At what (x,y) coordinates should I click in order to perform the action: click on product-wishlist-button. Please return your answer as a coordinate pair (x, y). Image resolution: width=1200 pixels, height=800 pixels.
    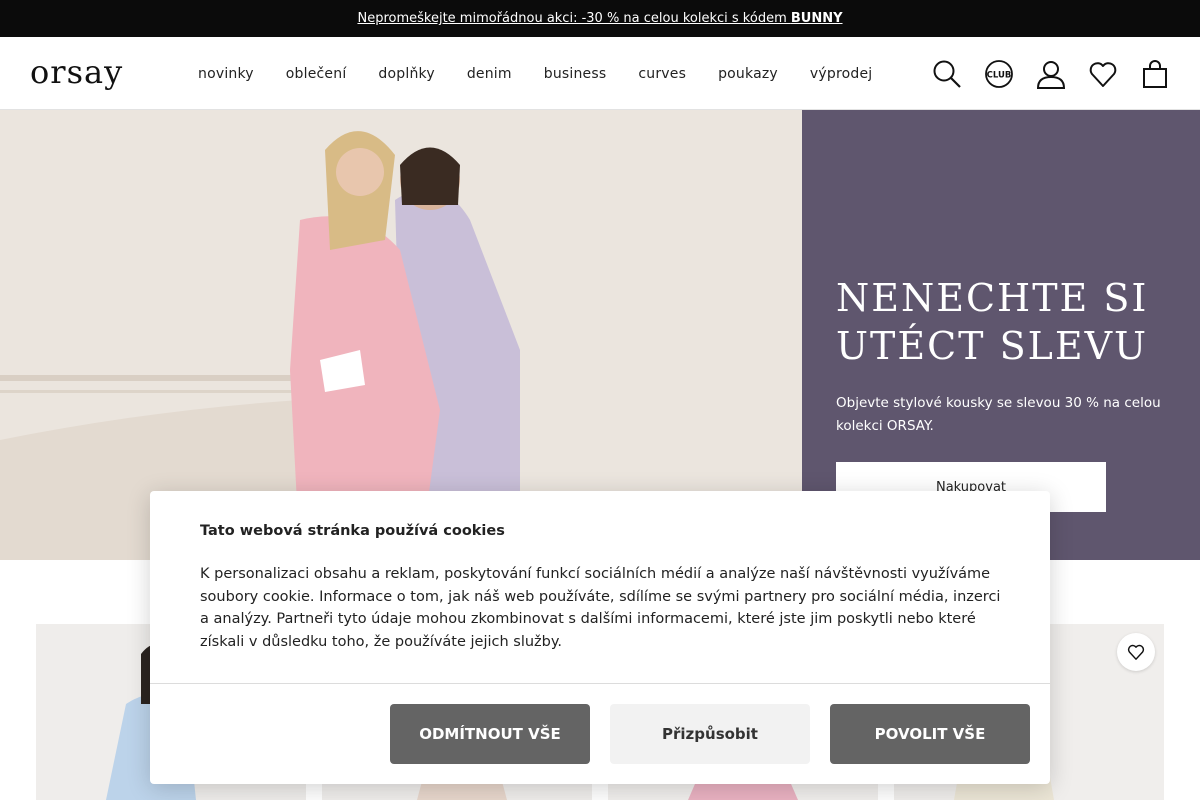
    Looking at the image, I should click on (1136, 652).